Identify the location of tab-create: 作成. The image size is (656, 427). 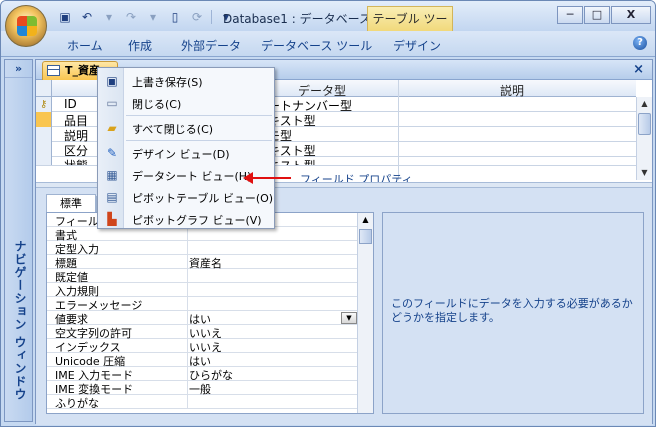
(140, 45).